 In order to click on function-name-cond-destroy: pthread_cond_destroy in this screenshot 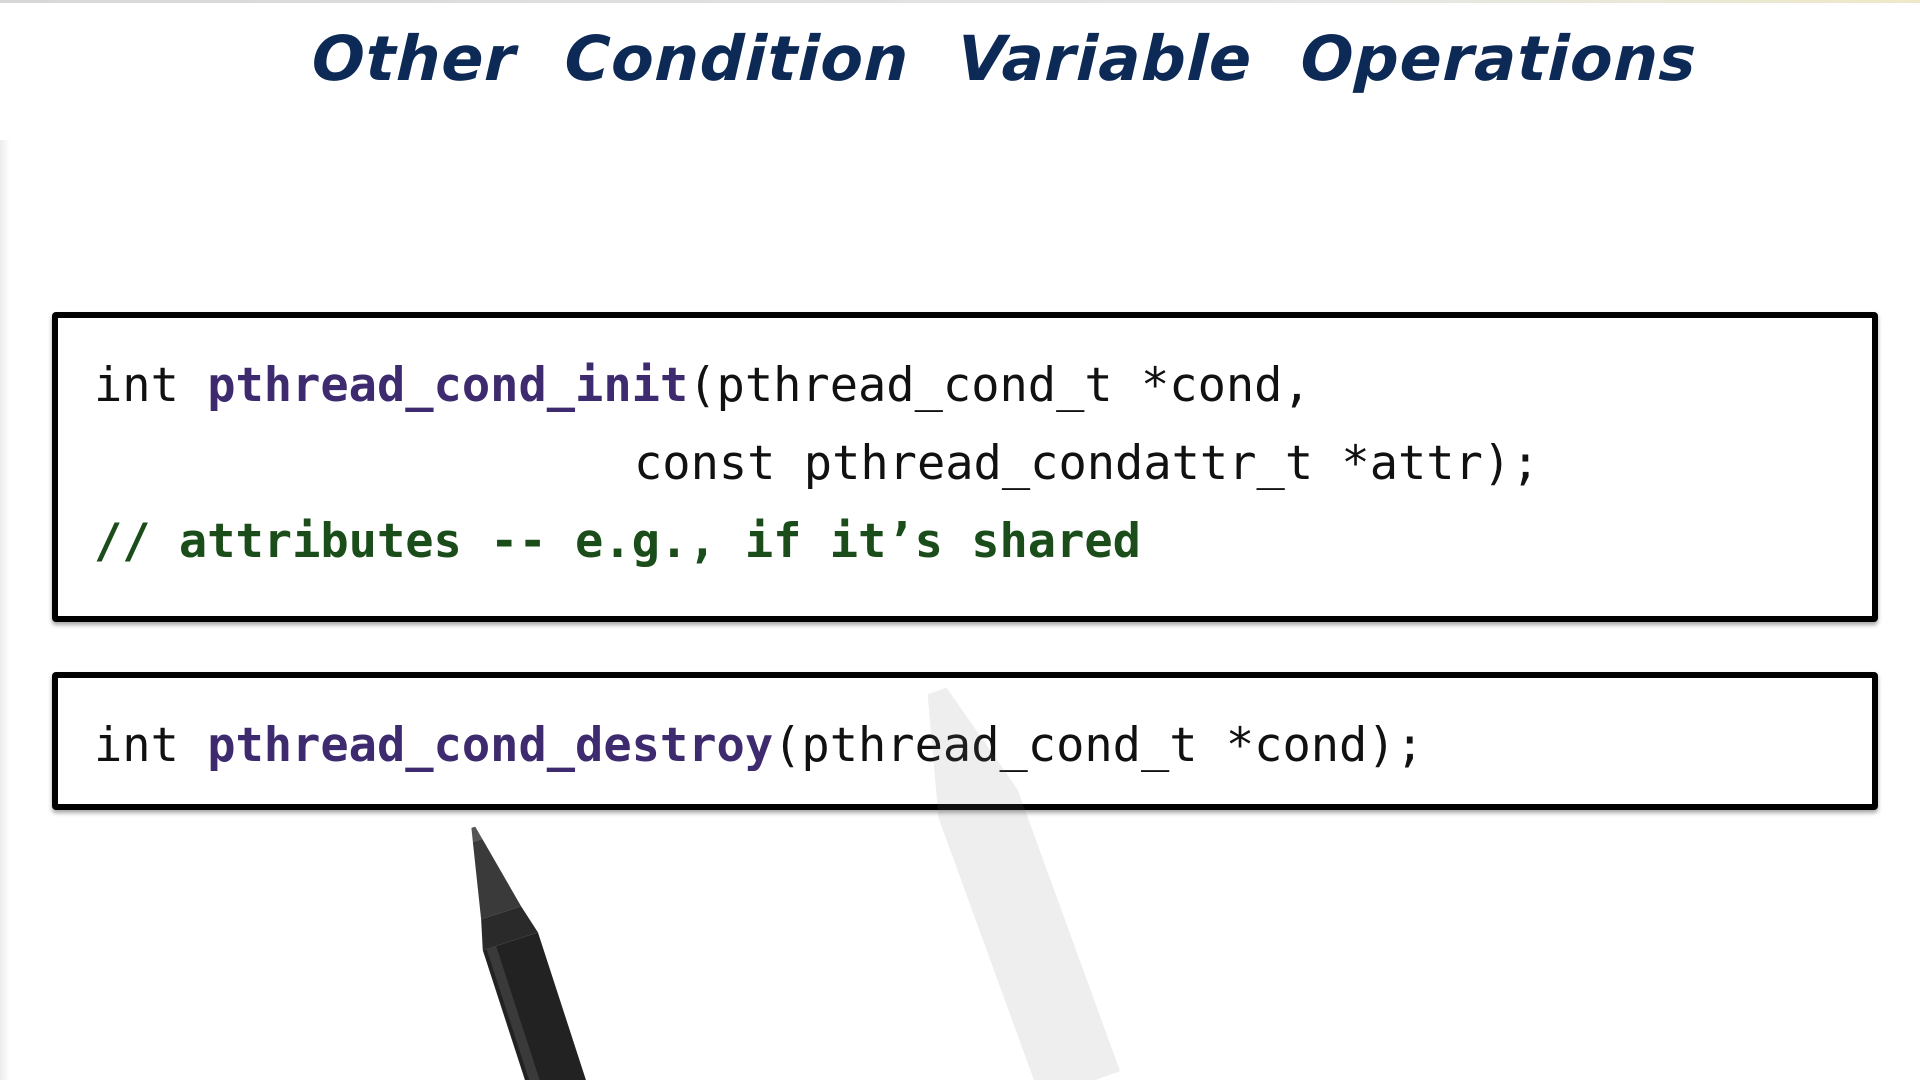, I will do `click(490, 745)`.